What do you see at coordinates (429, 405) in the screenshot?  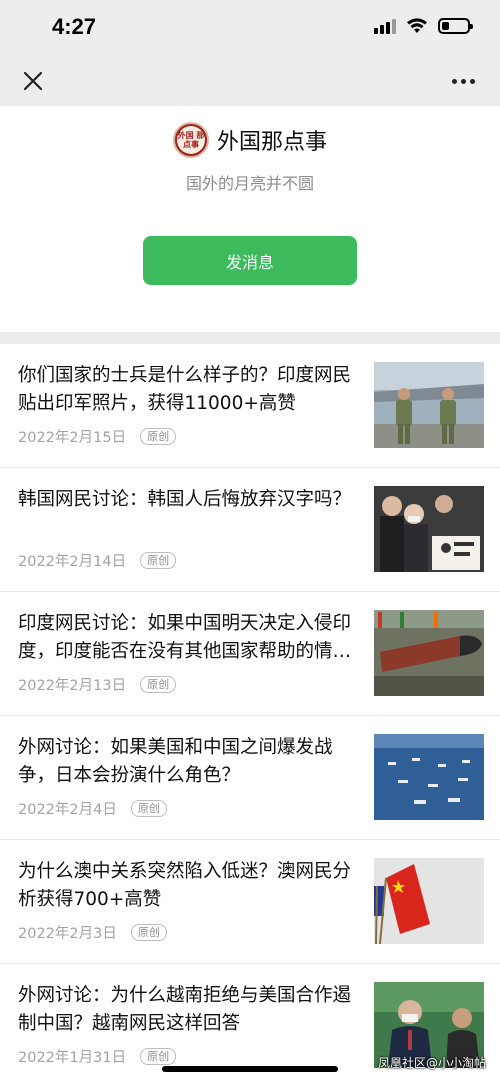 I see `soldiers-photo-icon` at bounding box center [429, 405].